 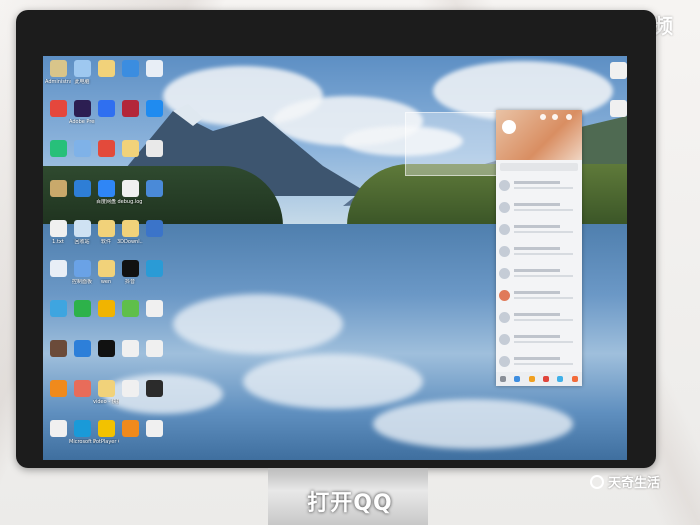 I want to click on folder-icon, so click(x=106, y=388).